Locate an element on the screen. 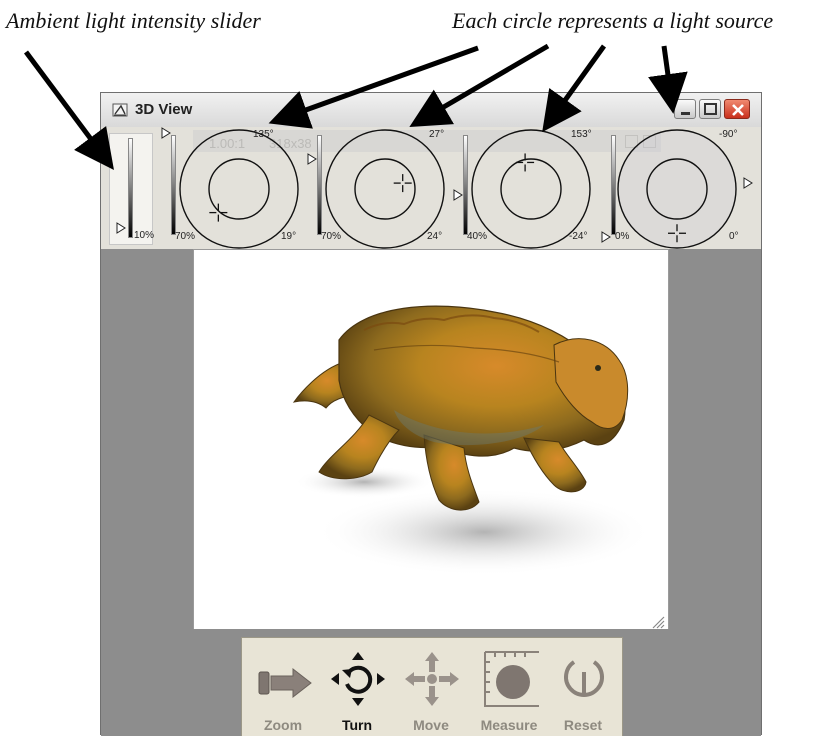  reset-label: Reset is located at coordinates (583, 725).